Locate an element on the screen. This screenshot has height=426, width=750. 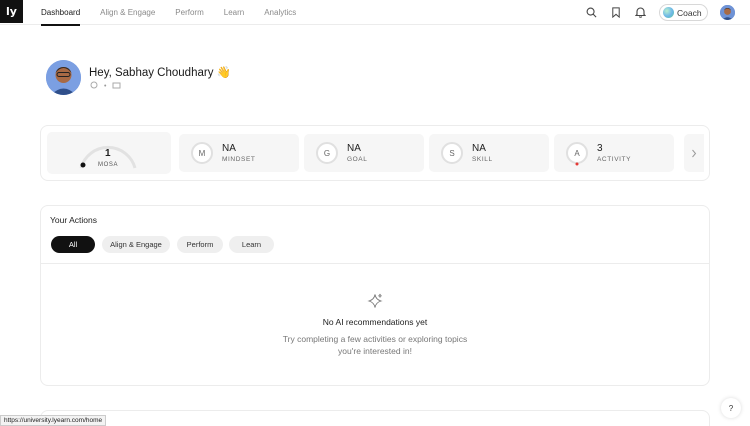
app-logo: ly is located at coordinates (11, 11).